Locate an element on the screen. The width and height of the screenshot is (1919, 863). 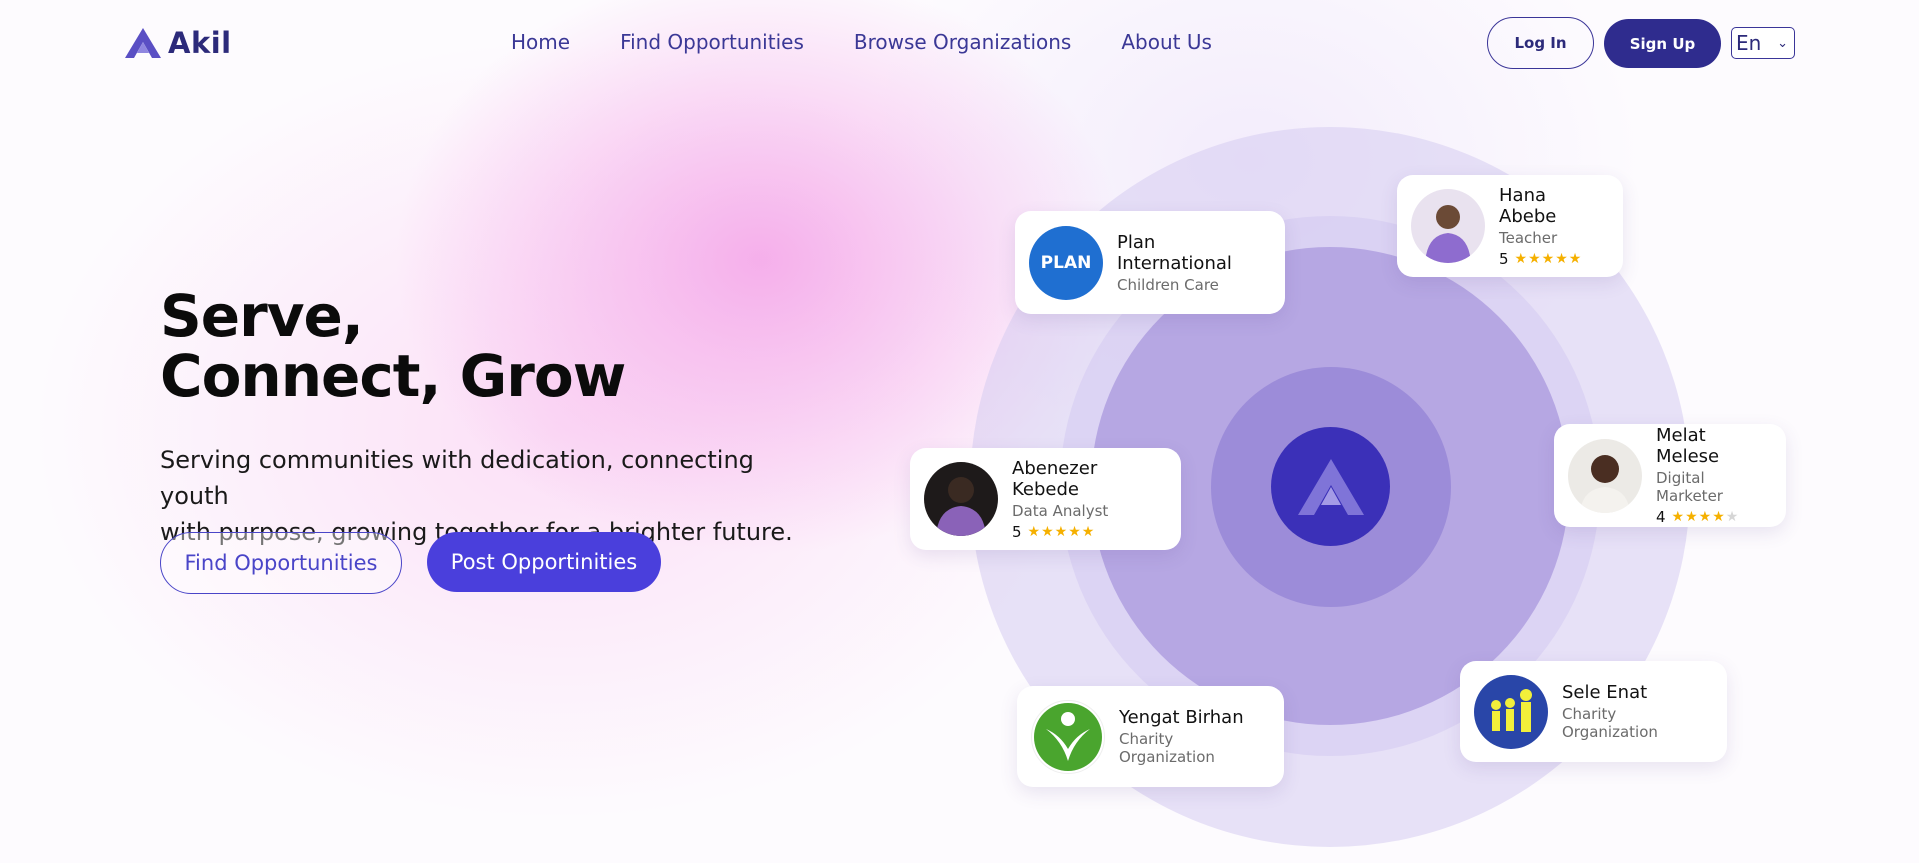
card-name: Yengat Birhan is located at coordinates (1181, 717).